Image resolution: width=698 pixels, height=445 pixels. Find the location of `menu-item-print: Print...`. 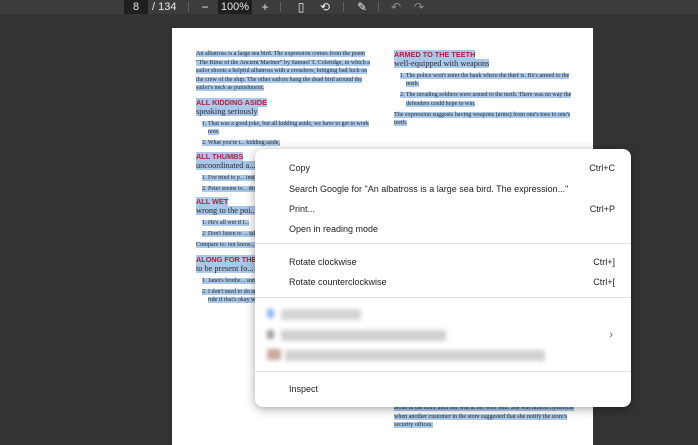

menu-item-print: Print... is located at coordinates (302, 209).